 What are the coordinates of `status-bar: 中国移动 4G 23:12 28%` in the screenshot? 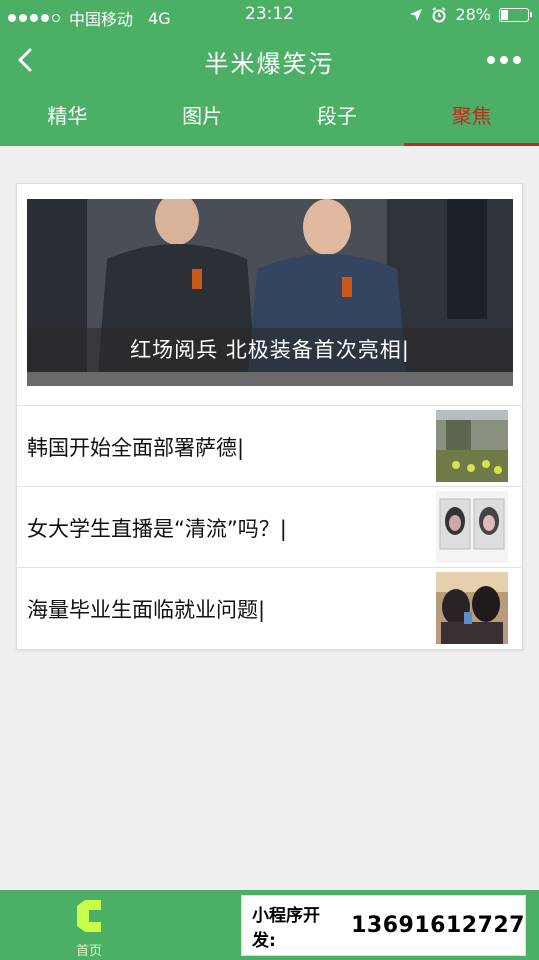 It's located at (269, 15).